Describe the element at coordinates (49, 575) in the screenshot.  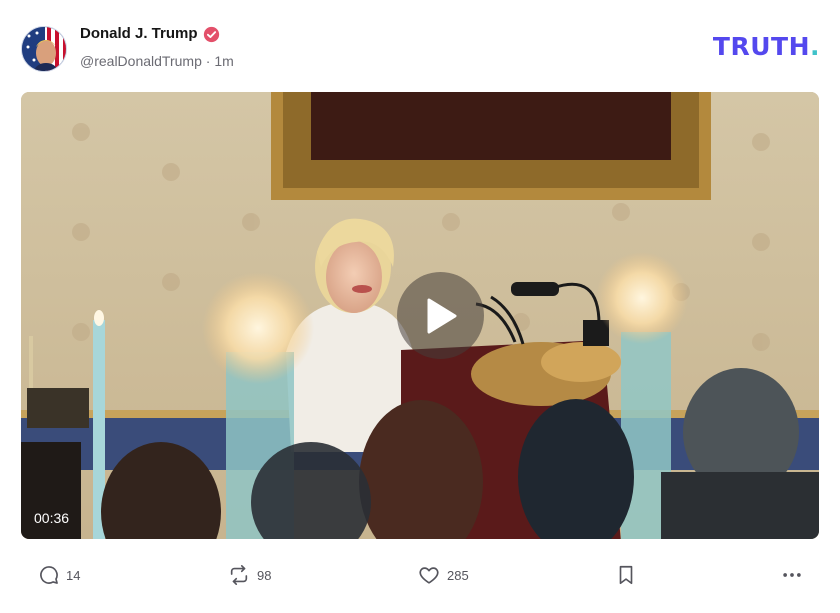
I see `comment-icon` at that location.